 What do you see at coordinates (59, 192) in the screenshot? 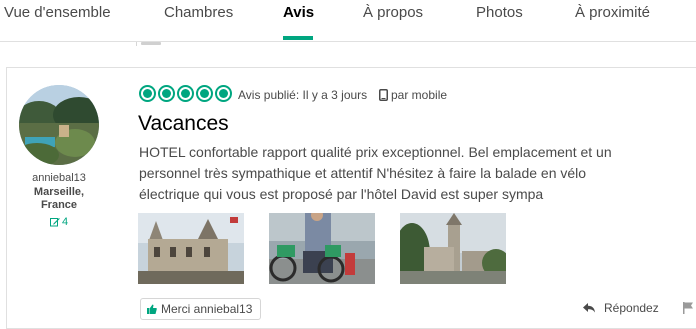
I see `user-city: Marseille,` at bounding box center [59, 192].